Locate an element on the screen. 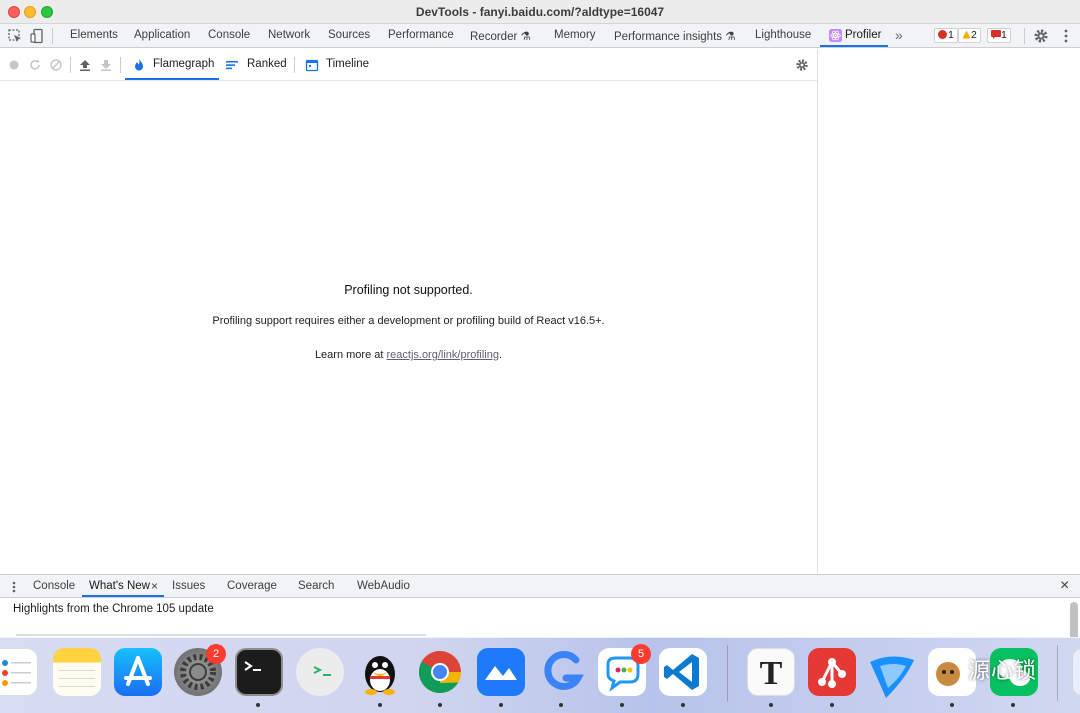  drawer-tab-coverage: Coverage is located at coordinates (252, 586).